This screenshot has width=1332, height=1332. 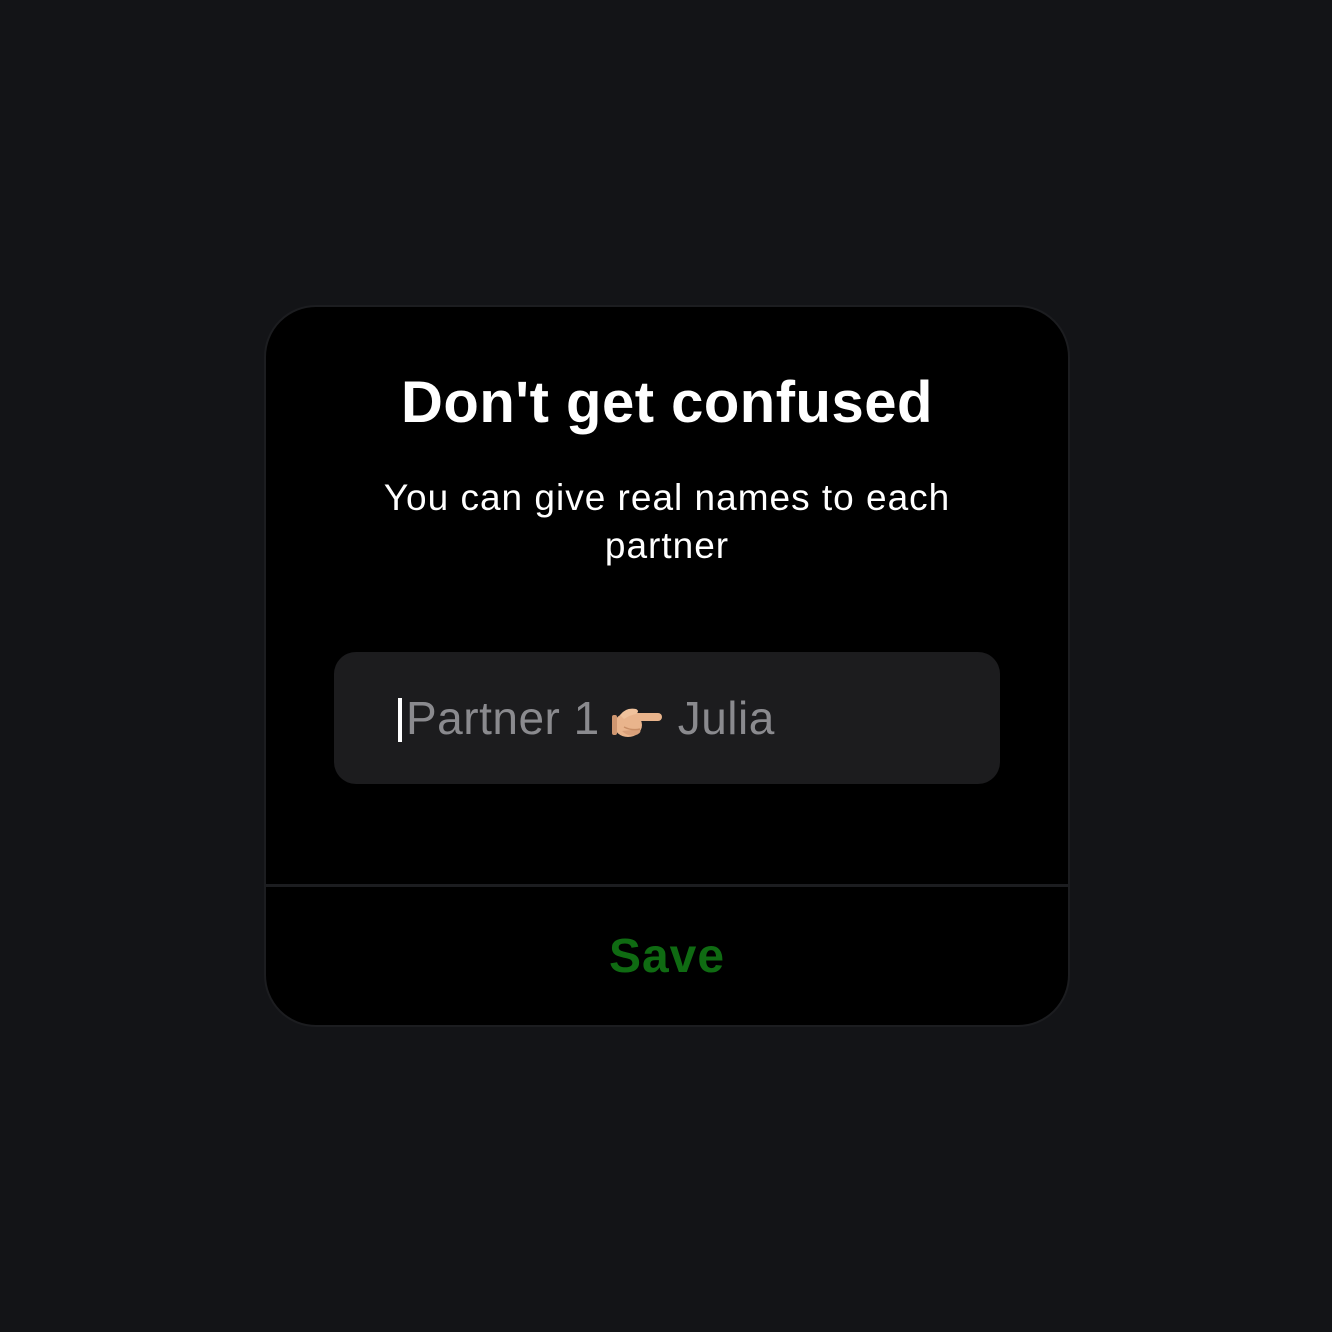 What do you see at coordinates (667, 402) in the screenshot?
I see `dialog-title: Don't get confused` at bounding box center [667, 402].